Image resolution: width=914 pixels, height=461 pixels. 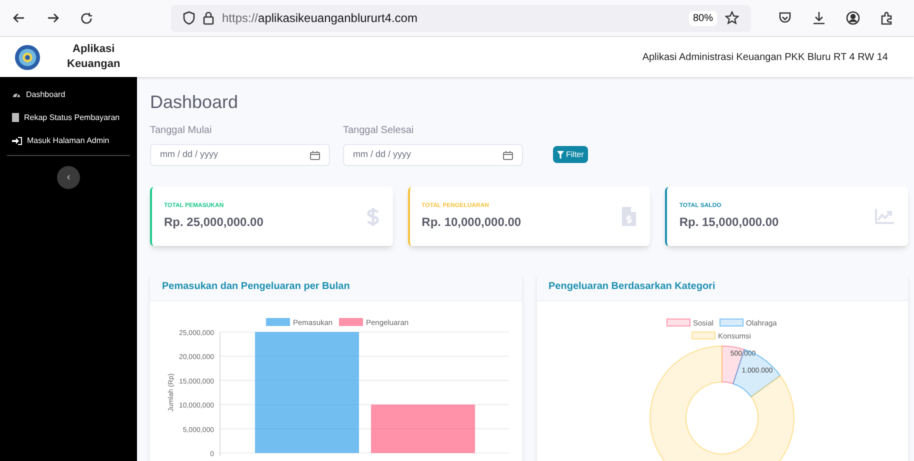 What do you see at coordinates (86, 18) in the screenshot?
I see `reload-icon` at bounding box center [86, 18].